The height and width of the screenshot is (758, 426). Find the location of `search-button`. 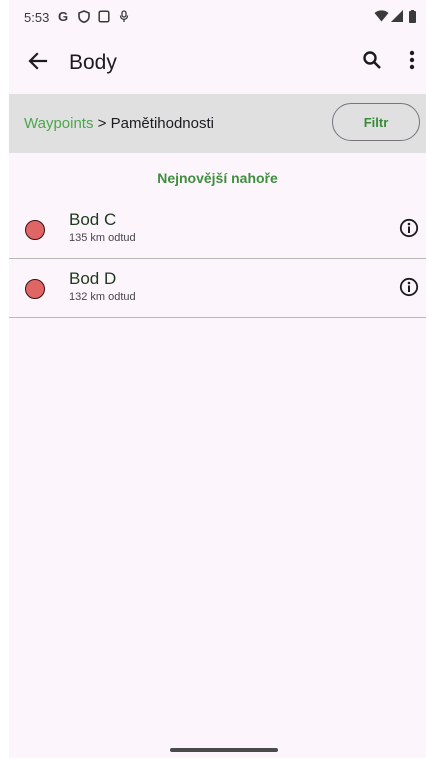

search-button is located at coordinates (372, 62).